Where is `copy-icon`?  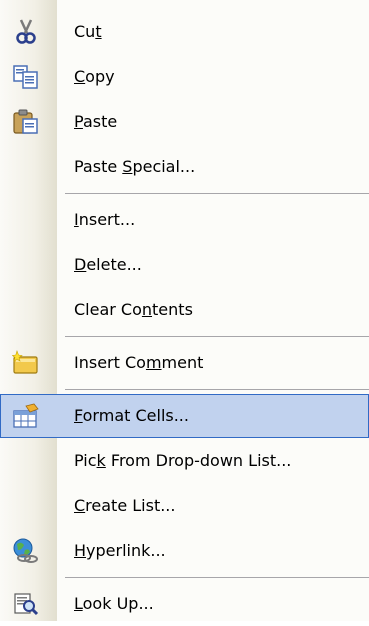 copy-icon is located at coordinates (25, 77).